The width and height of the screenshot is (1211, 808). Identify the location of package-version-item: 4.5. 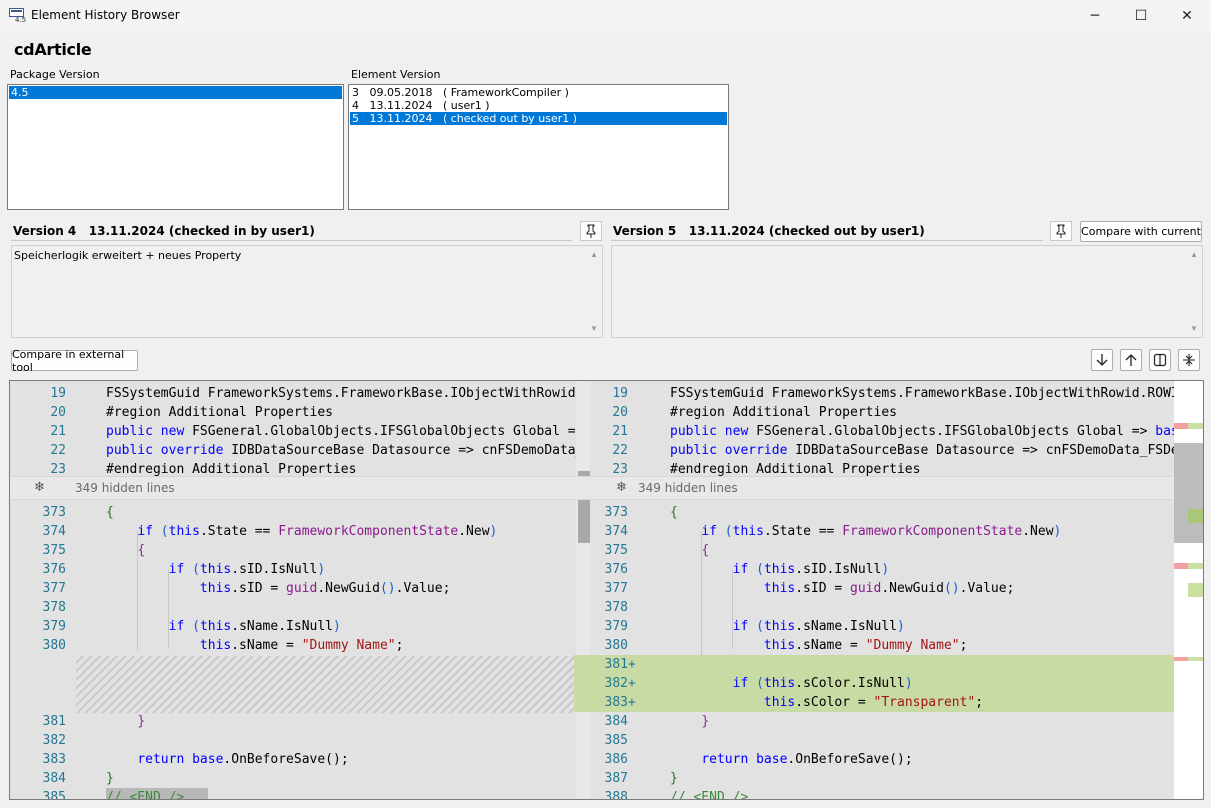
(175, 92).